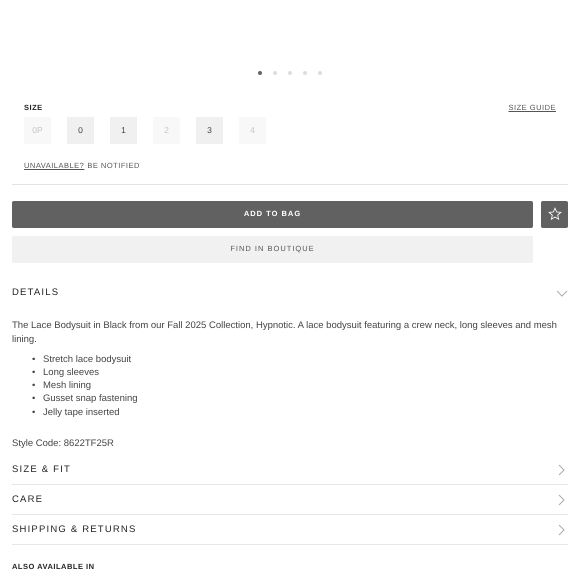 This screenshot has width=580, height=580. I want to click on bullet-item: Jelly tape inserted, so click(81, 412).